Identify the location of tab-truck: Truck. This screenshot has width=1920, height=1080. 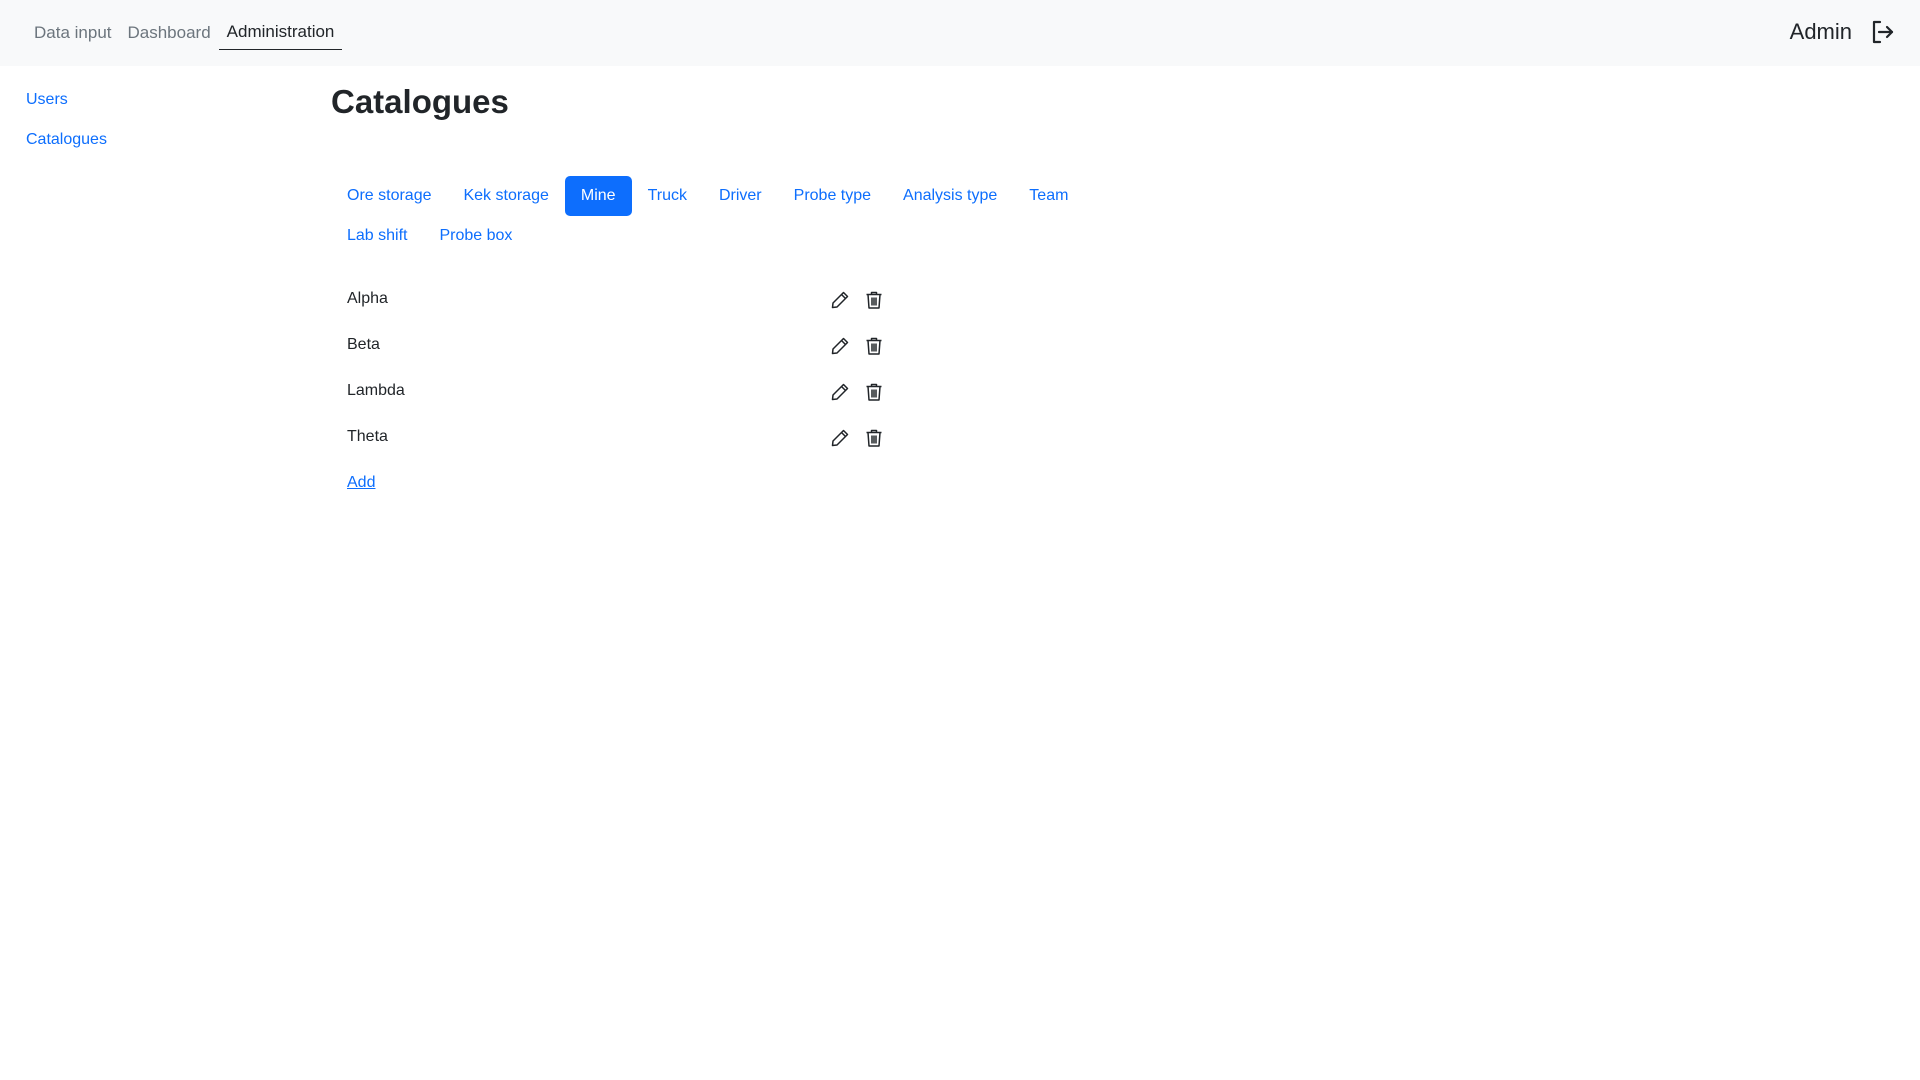
(667, 196).